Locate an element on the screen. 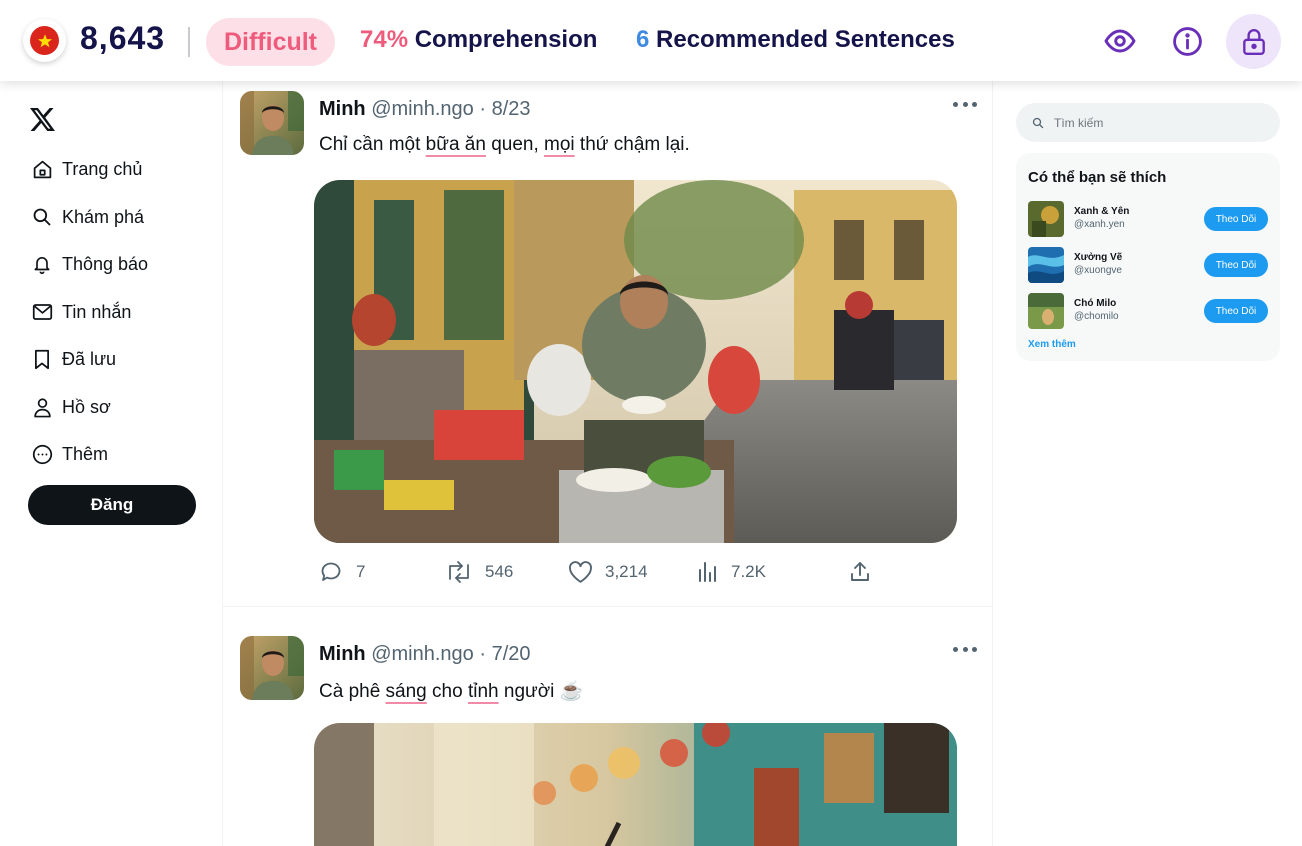 The image size is (1302, 846). share-icon is located at coordinates (860, 571).